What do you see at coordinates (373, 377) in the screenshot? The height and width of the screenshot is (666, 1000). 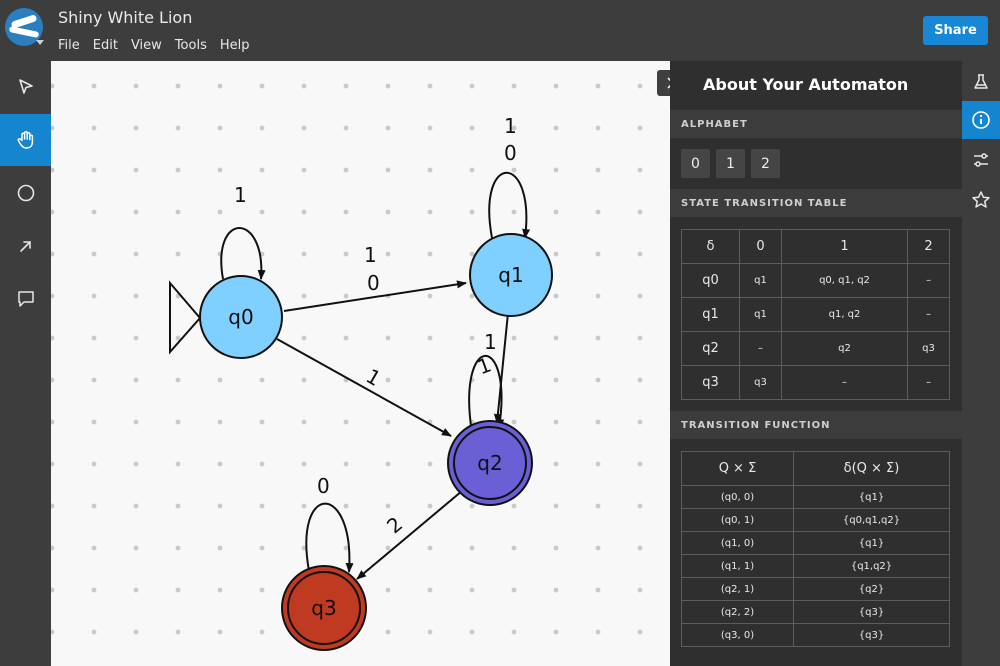 I see `edge-label-q0-q2: 1` at bounding box center [373, 377].